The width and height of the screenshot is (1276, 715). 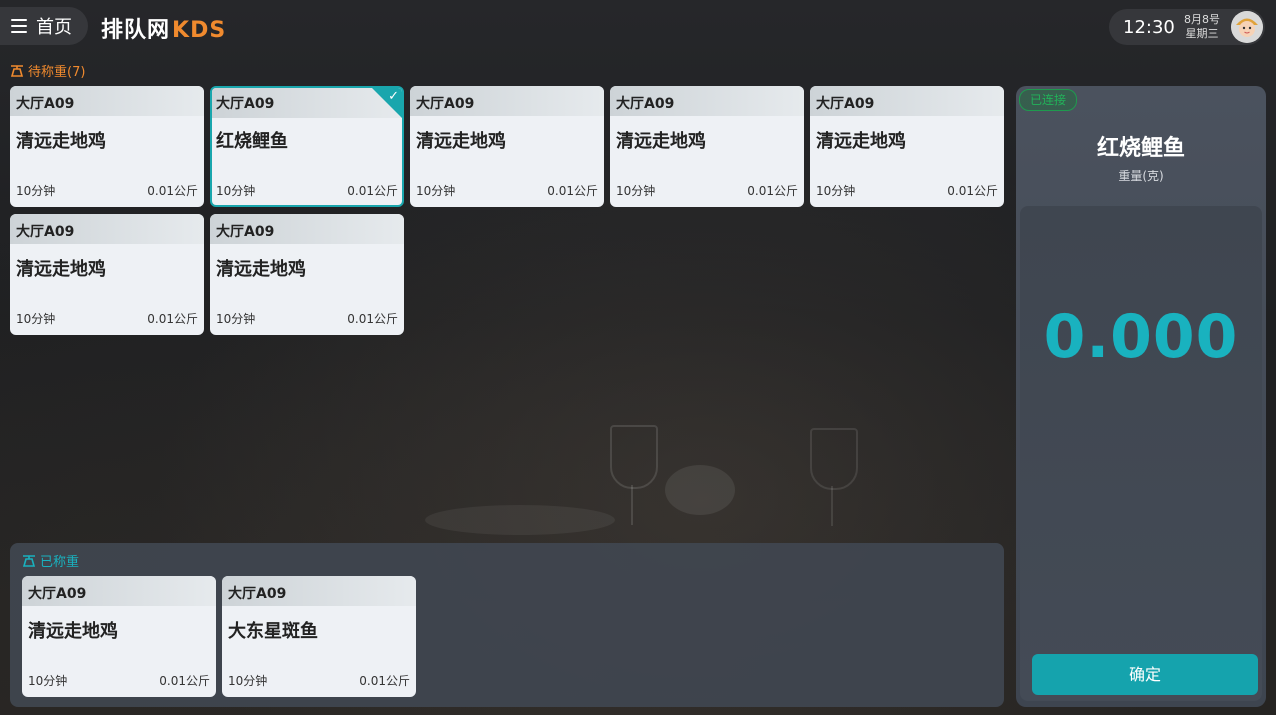 What do you see at coordinates (1202, 33) in the screenshot?
I see `weekday-text: 星期三` at bounding box center [1202, 33].